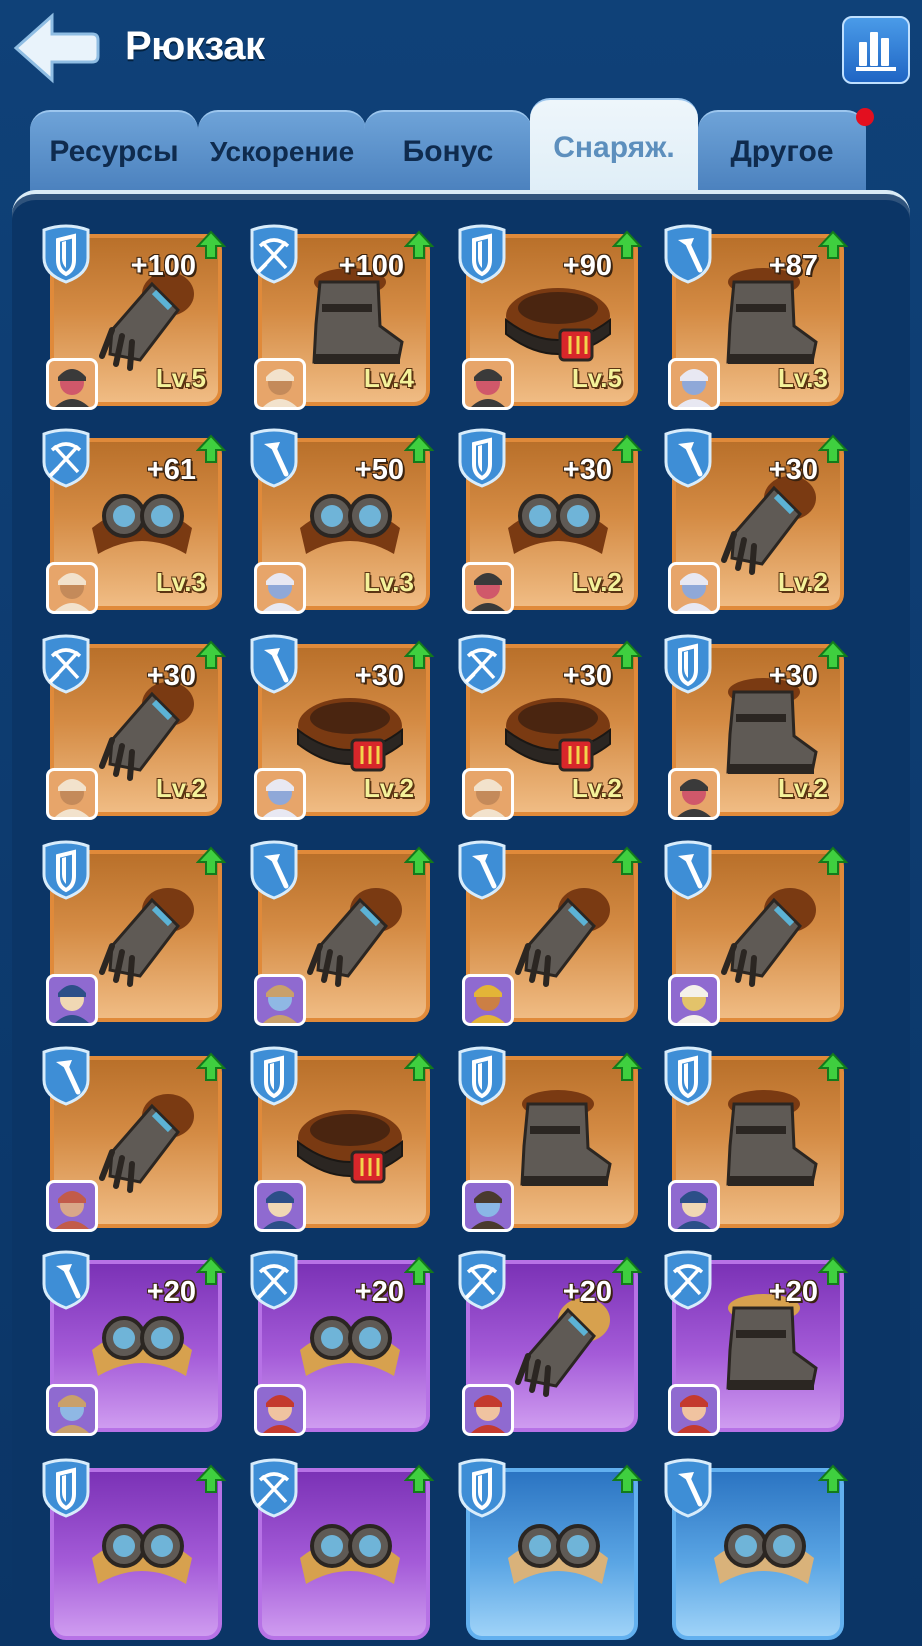 Image resolution: width=922 pixels, height=1646 pixels. What do you see at coordinates (876, 50) in the screenshot?
I see `stats-button` at bounding box center [876, 50].